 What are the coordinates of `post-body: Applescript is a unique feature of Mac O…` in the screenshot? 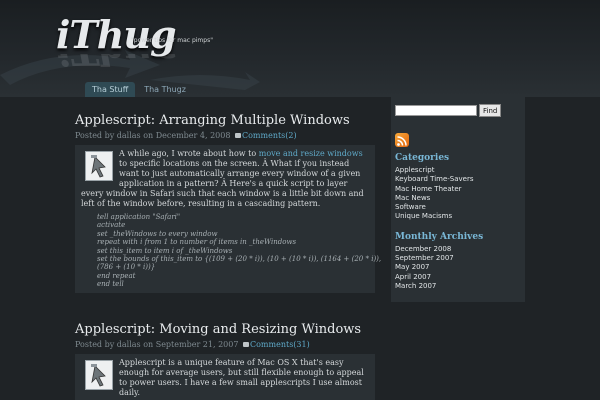 It's located at (225, 377).